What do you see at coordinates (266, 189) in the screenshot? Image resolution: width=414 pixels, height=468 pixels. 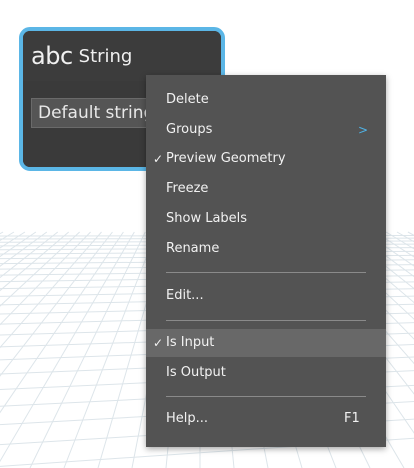 I see `menu-item-freeze: Freeze` at bounding box center [266, 189].